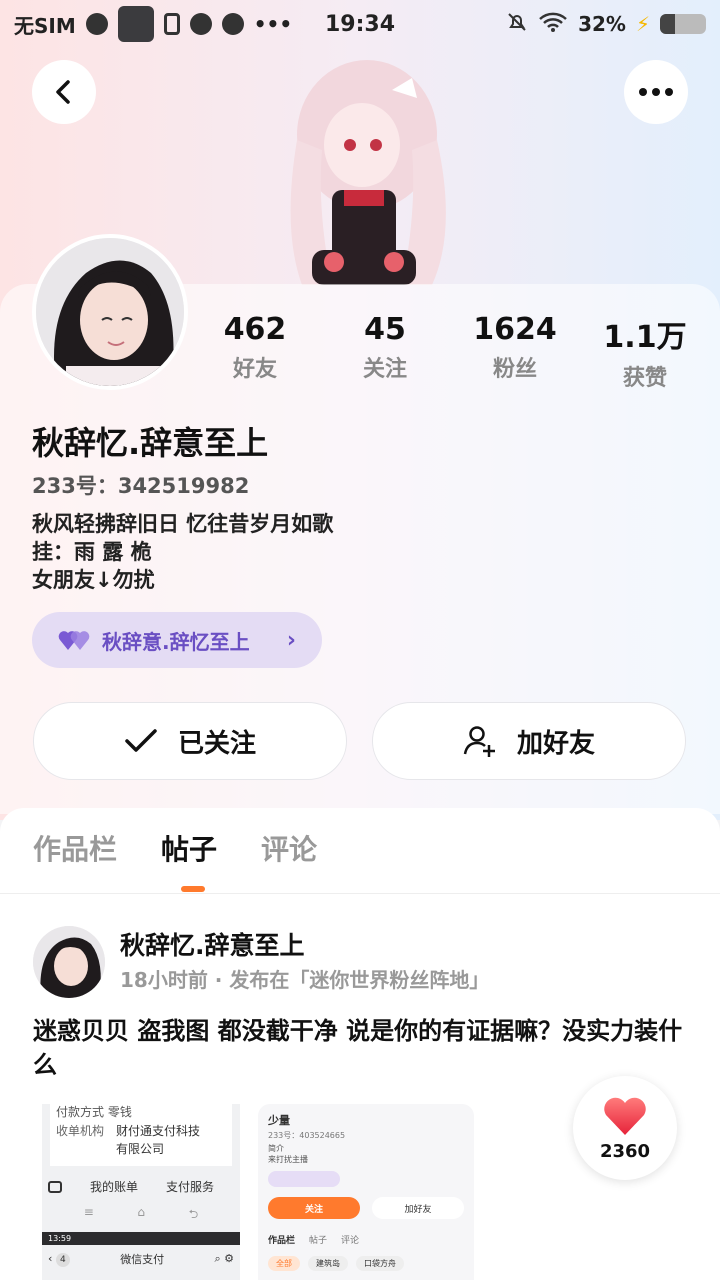 The image size is (720, 1280). I want to click on bio-line: 挂：雨 露 桅, so click(92, 552).